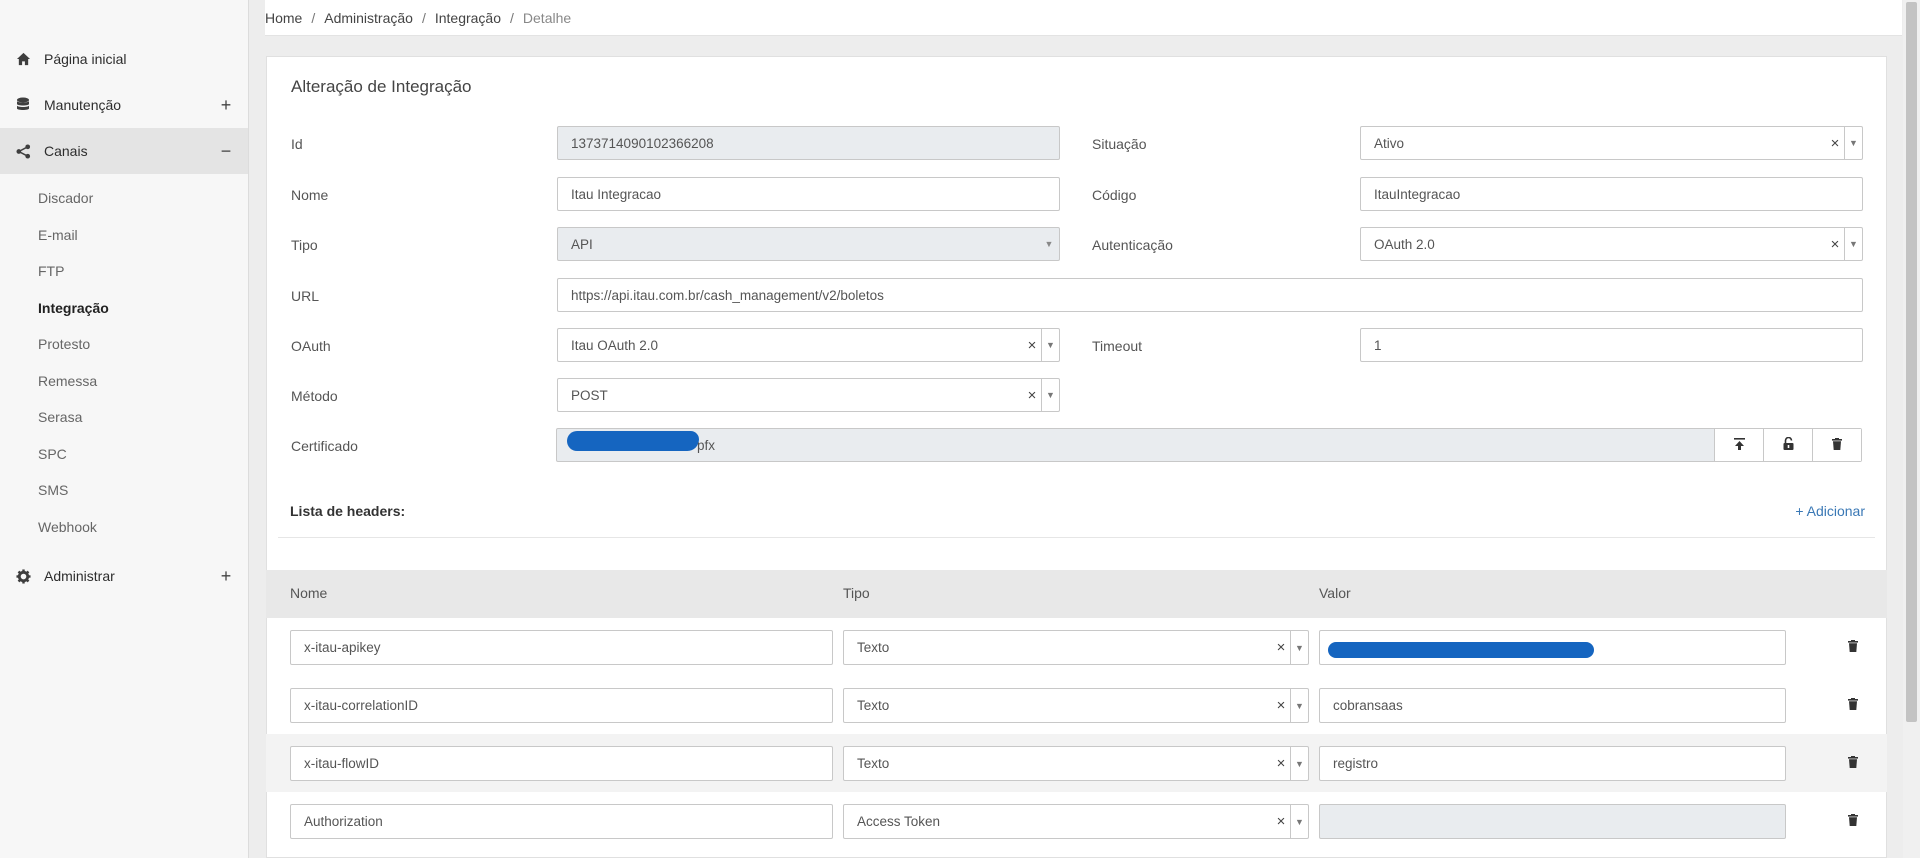  Describe the element at coordinates (561, 763) in the screenshot. I see `header-nome-input: x-itau-flowID` at that location.